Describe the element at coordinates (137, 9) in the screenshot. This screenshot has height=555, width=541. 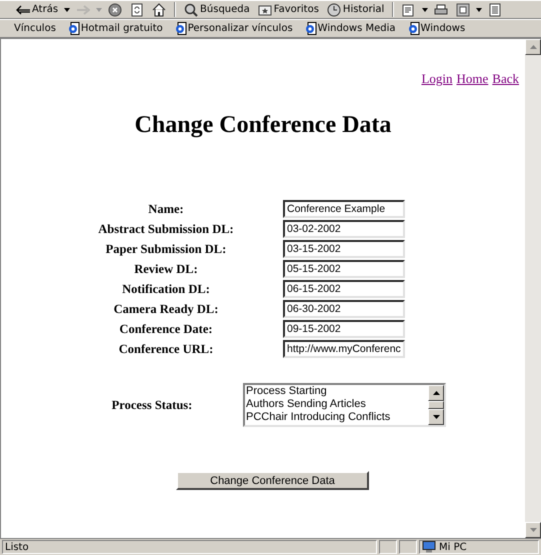
I see `refresh-icon` at that location.